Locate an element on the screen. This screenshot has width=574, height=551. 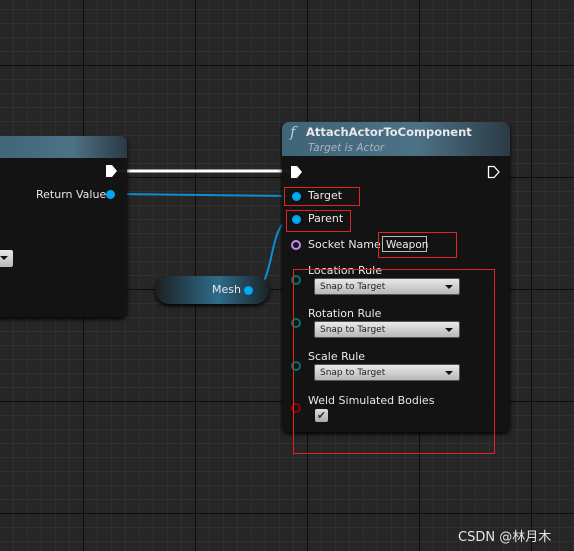
left-node-header is located at coordinates (63, 147).